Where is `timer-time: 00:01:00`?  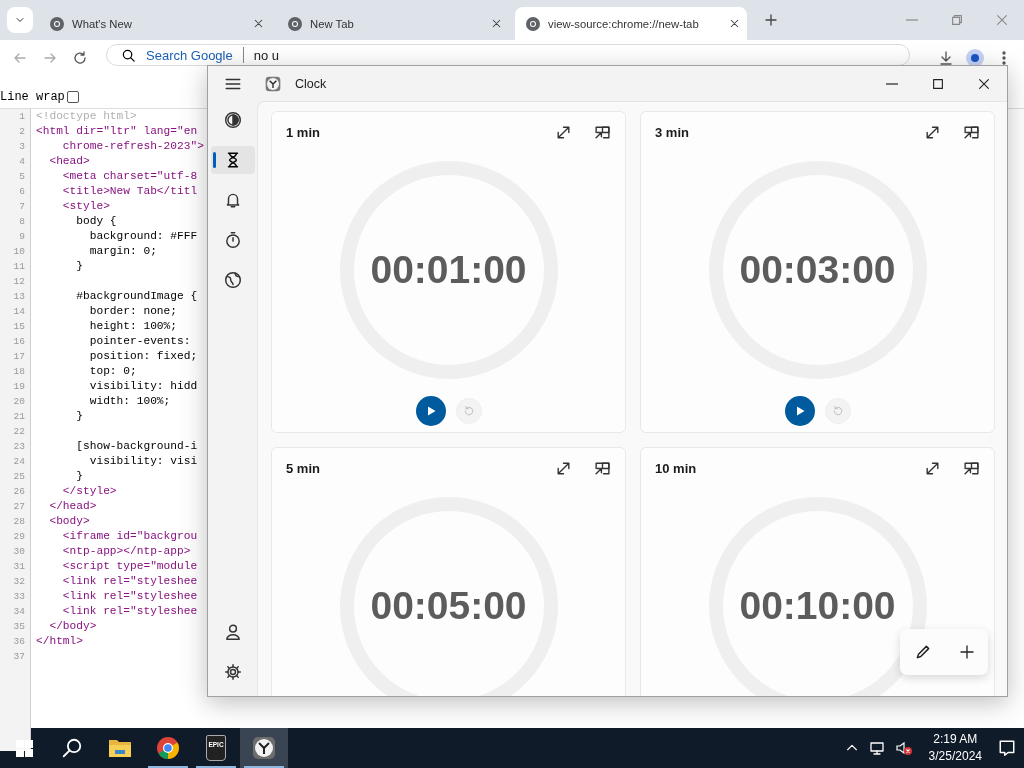
timer-time: 00:01:00 is located at coordinates (448, 270).